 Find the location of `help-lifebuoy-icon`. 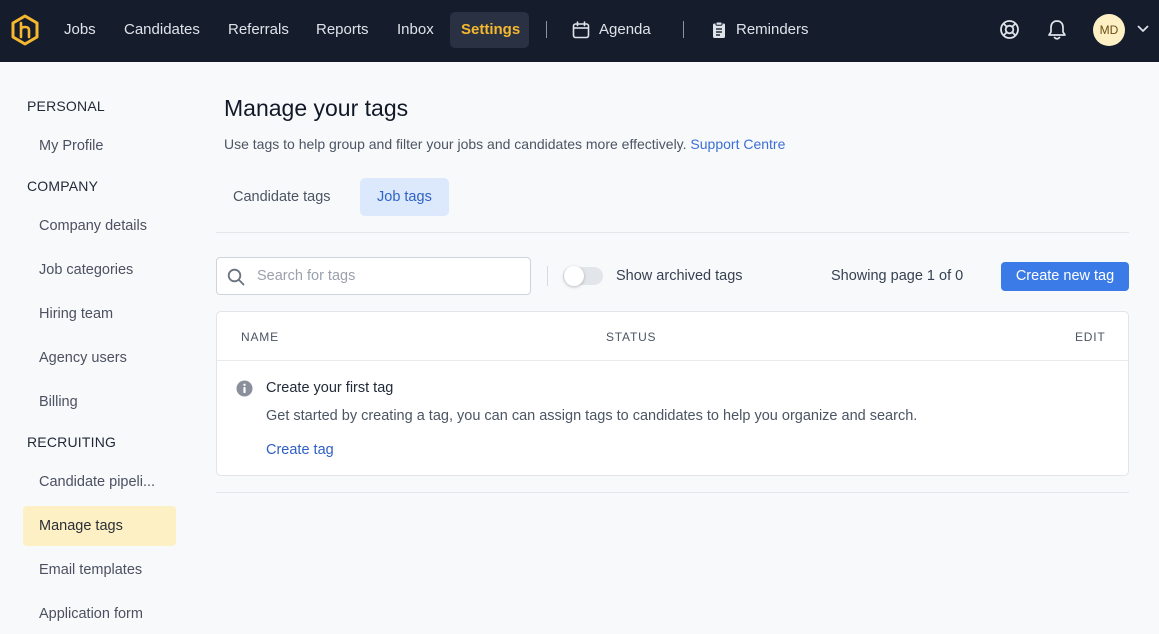

help-lifebuoy-icon is located at coordinates (1009, 29).